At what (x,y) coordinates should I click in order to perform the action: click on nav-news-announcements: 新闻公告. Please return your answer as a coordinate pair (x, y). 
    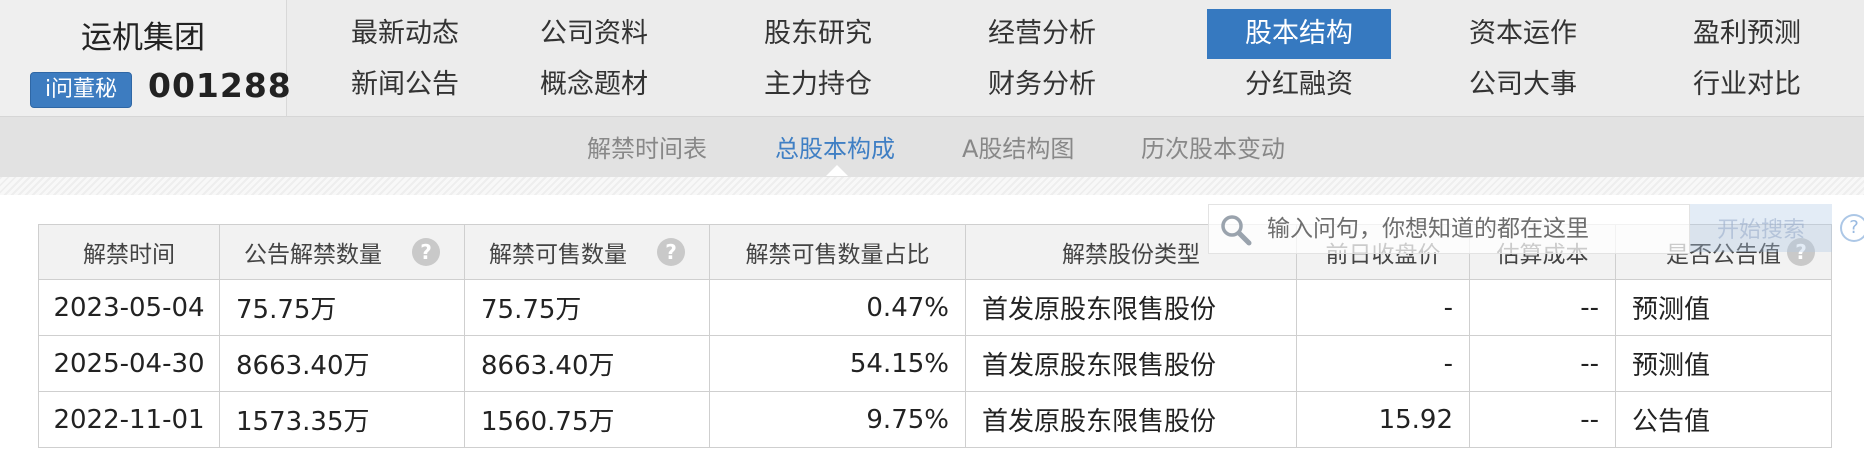
    Looking at the image, I should click on (405, 85).